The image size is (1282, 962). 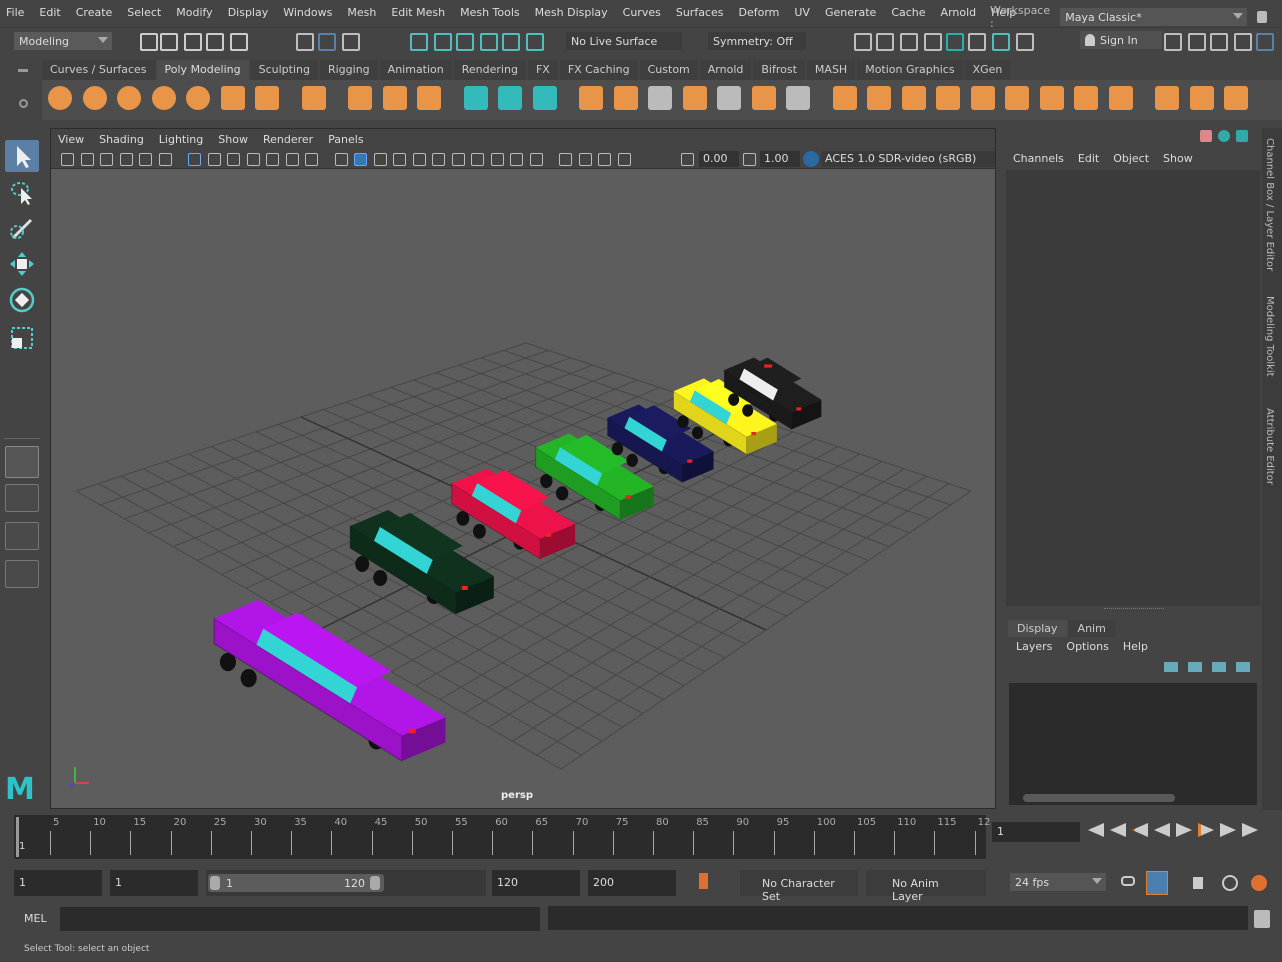 I want to click on character-set-dropdown: No Character Set, so click(x=799, y=886).